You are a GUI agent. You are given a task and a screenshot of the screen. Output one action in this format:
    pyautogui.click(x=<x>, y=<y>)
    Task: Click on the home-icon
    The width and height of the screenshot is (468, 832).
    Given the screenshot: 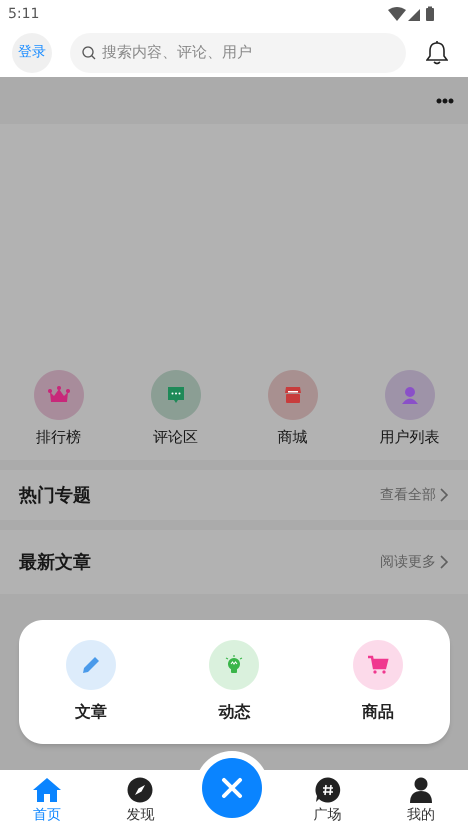 What is the action you would take?
    pyautogui.click(x=47, y=789)
    